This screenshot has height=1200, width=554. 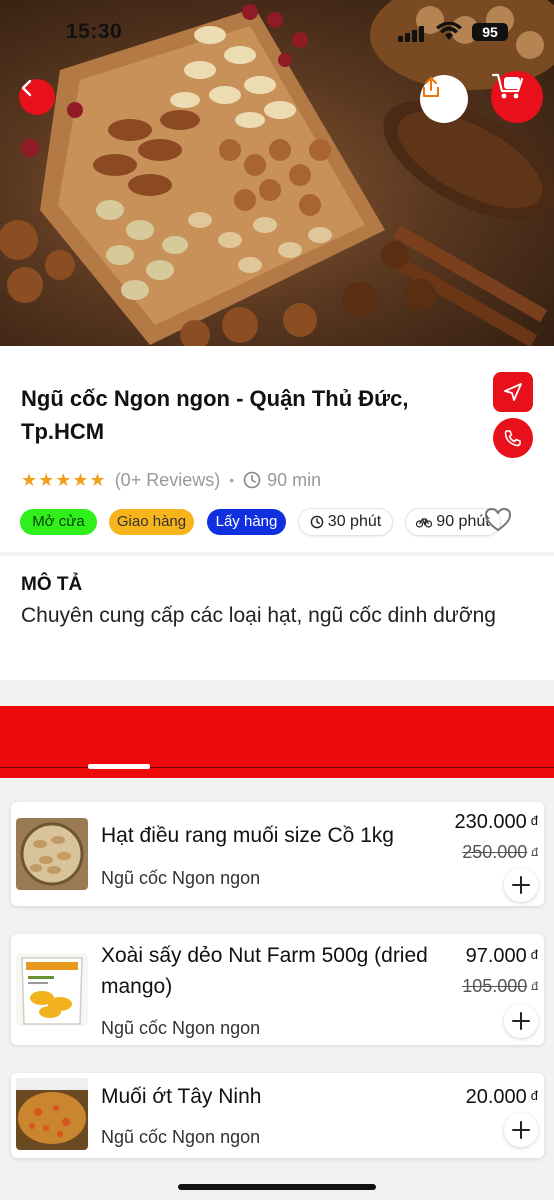 What do you see at coordinates (277, 1187) in the screenshot?
I see `home-indicator` at bounding box center [277, 1187].